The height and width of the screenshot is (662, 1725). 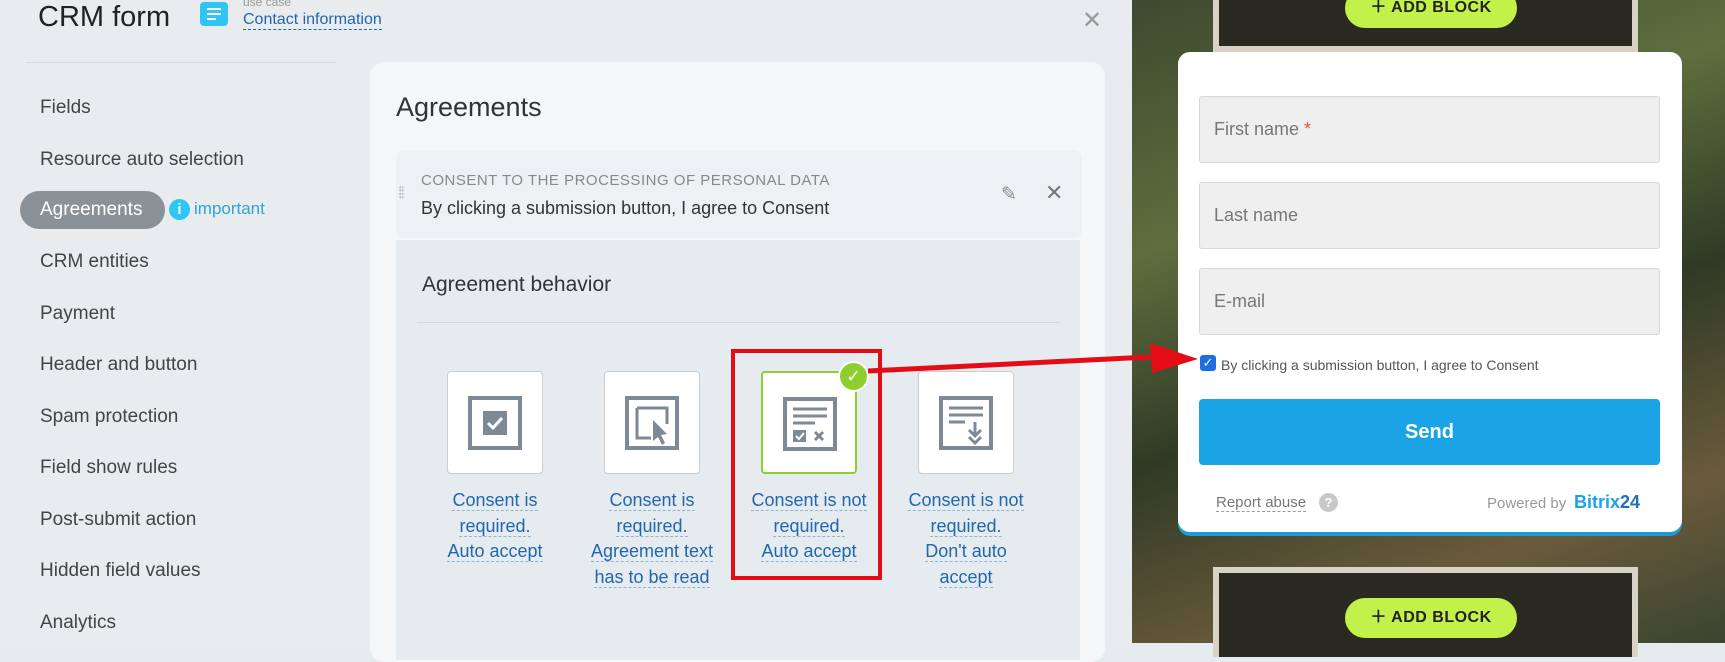 What do you see at coordinates (120, 571) in the screenshot?
I see `sidebar-item-hidden-field-values: Hidden field values` at bounding box center [120, 571].